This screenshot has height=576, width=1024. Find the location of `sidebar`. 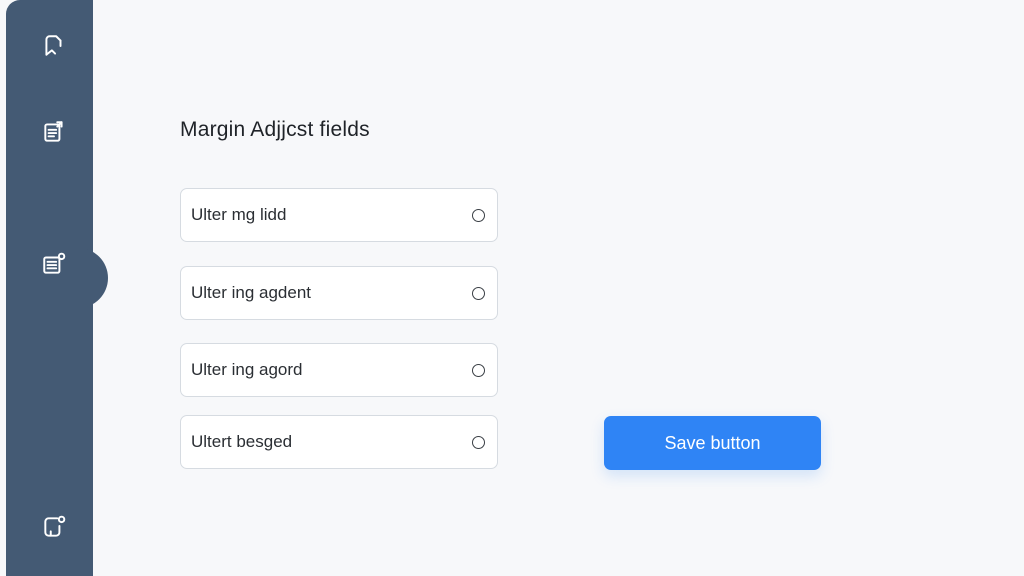

sidebar is located at coordinates (57, 288).